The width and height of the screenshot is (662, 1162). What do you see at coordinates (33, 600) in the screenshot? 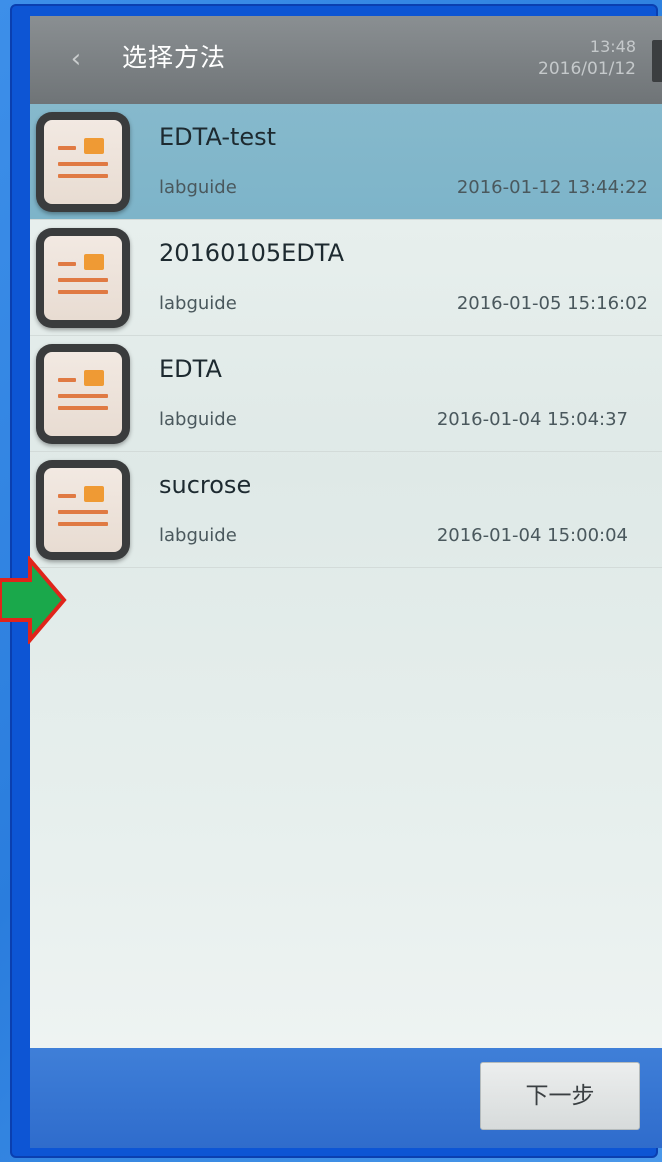
I see `arrow-right-icon` at bounding box center [33, 600].